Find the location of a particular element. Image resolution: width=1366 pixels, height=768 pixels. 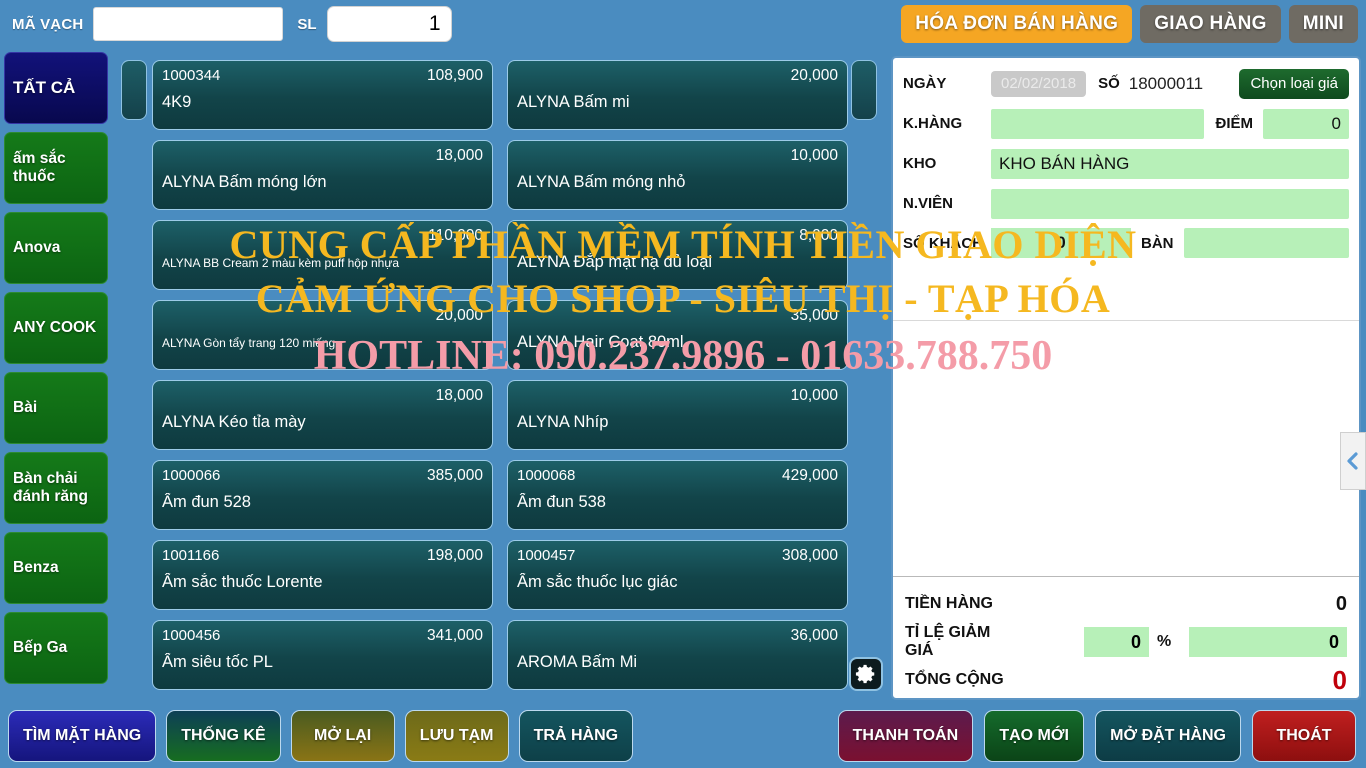

product-price: 108,900 is located at coordinates (454, 75).